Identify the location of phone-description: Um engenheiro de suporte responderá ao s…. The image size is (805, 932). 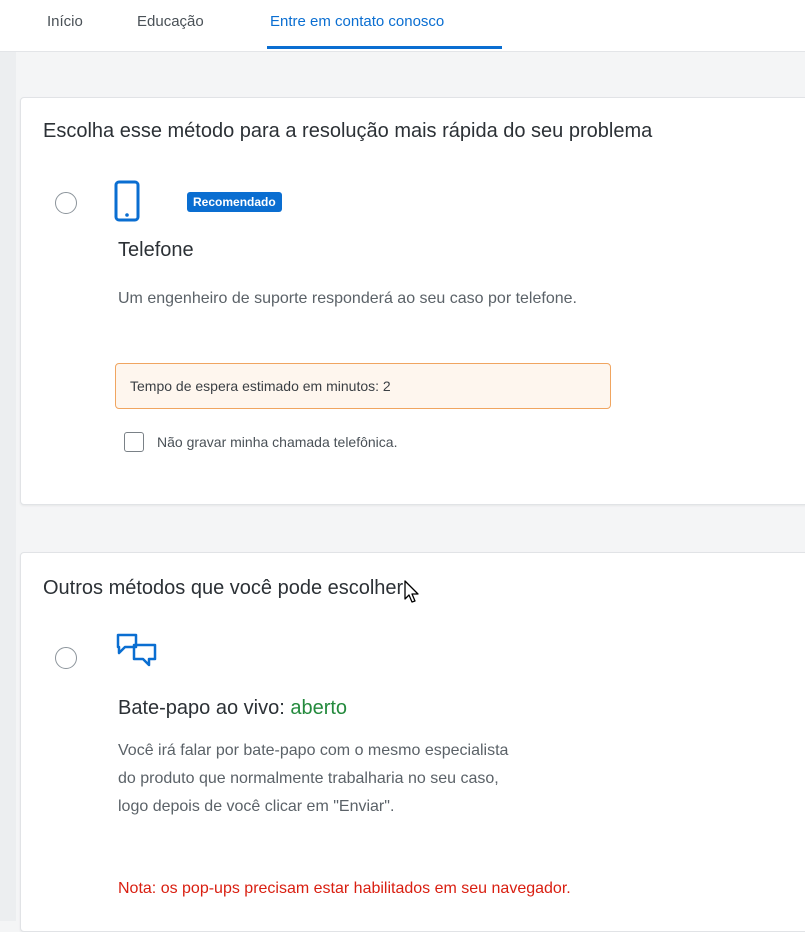
(347, 298).